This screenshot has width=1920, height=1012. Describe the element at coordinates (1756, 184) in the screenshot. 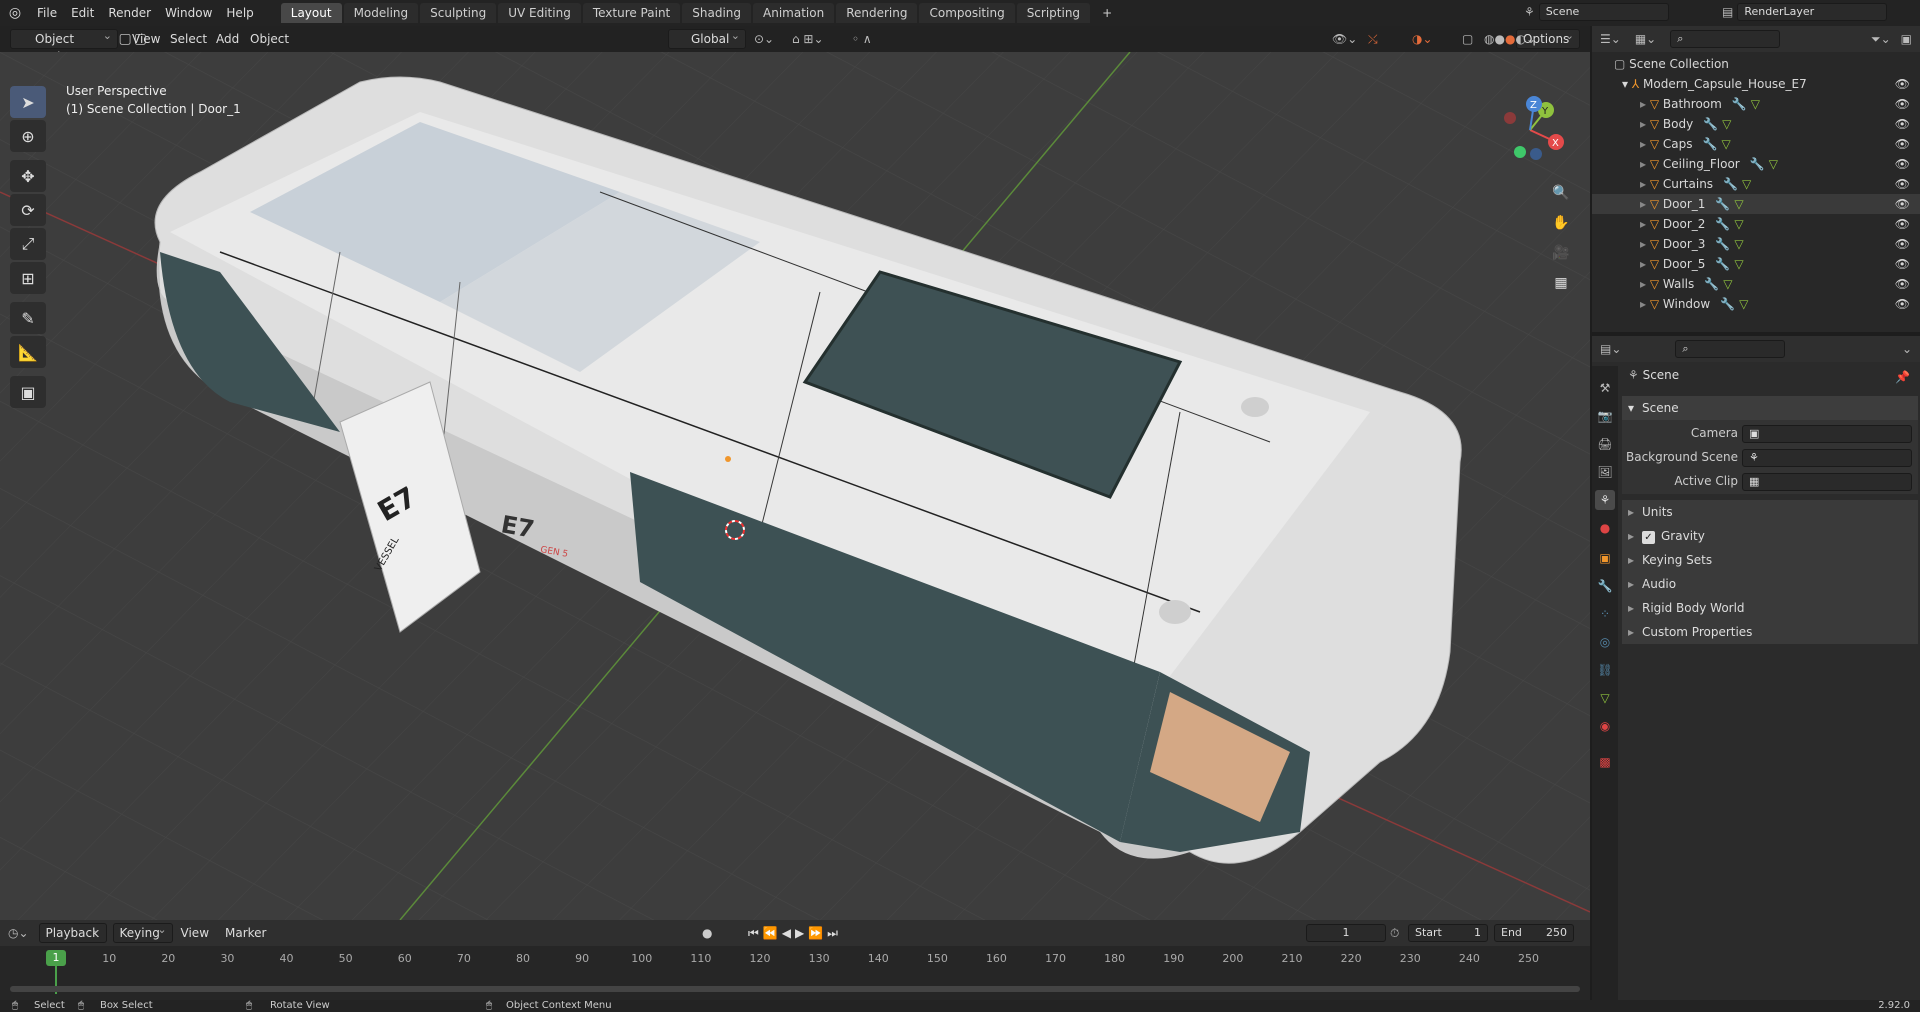

I see `outliner-item-curtains: ▸ ▽ Curtains 🔧 ▽ 👁` at that location.